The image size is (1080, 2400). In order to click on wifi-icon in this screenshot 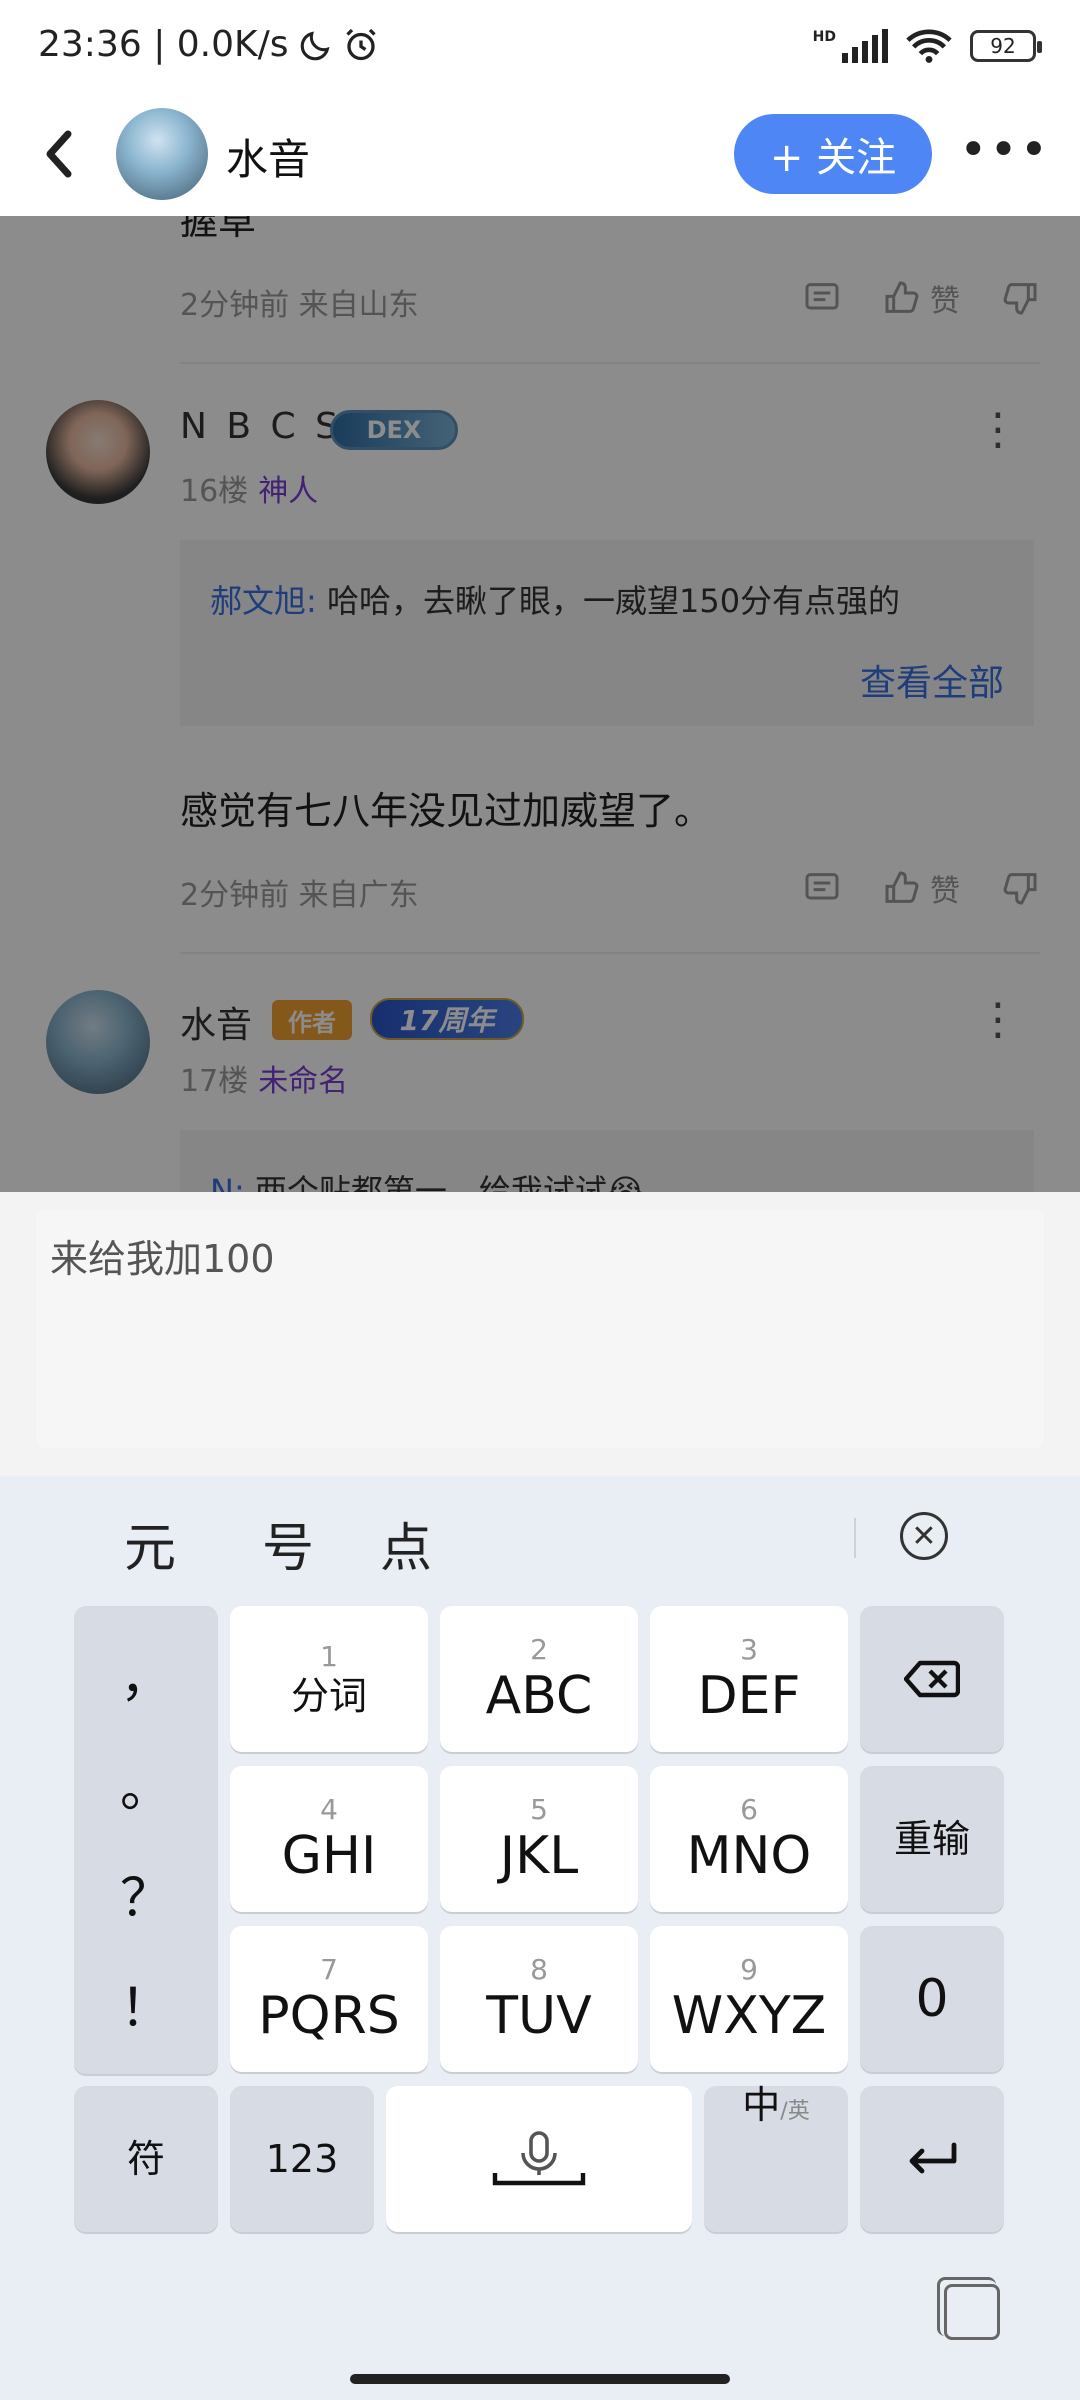, I will do `click(929, 46)`.